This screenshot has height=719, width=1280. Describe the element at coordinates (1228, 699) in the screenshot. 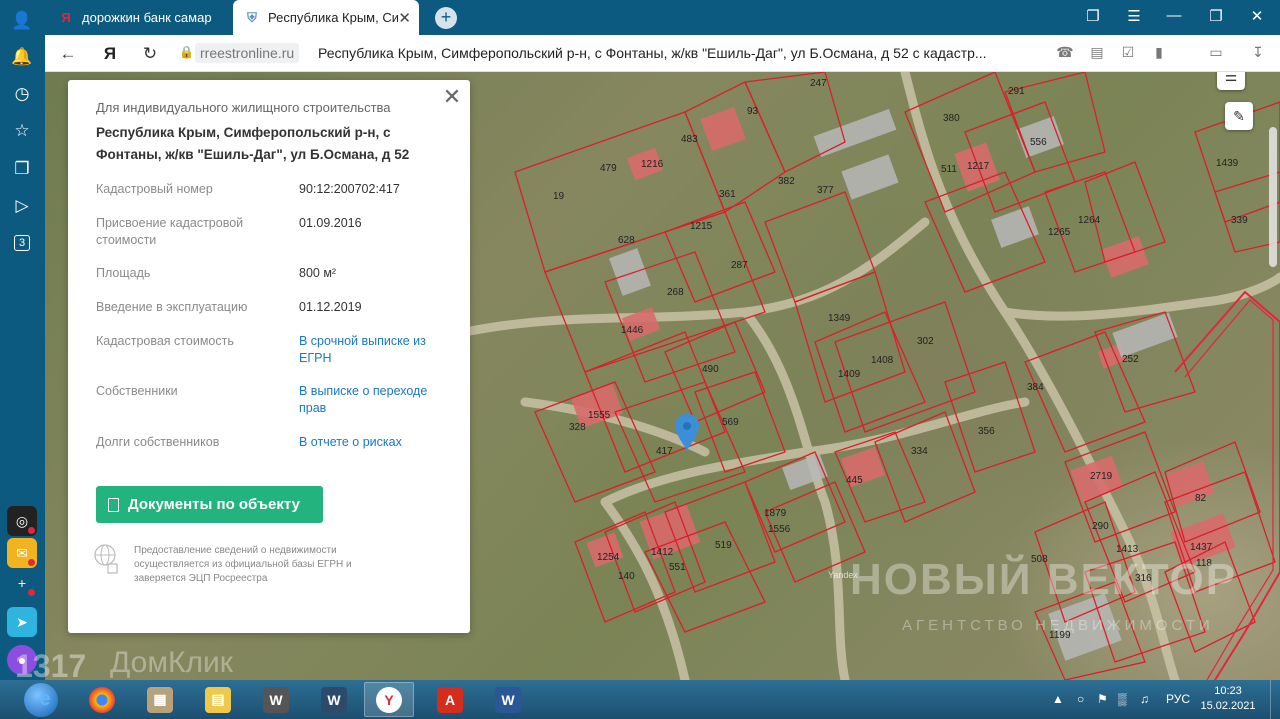

I see `taskbar-clock: 10:23 15.02.2021` at that location.